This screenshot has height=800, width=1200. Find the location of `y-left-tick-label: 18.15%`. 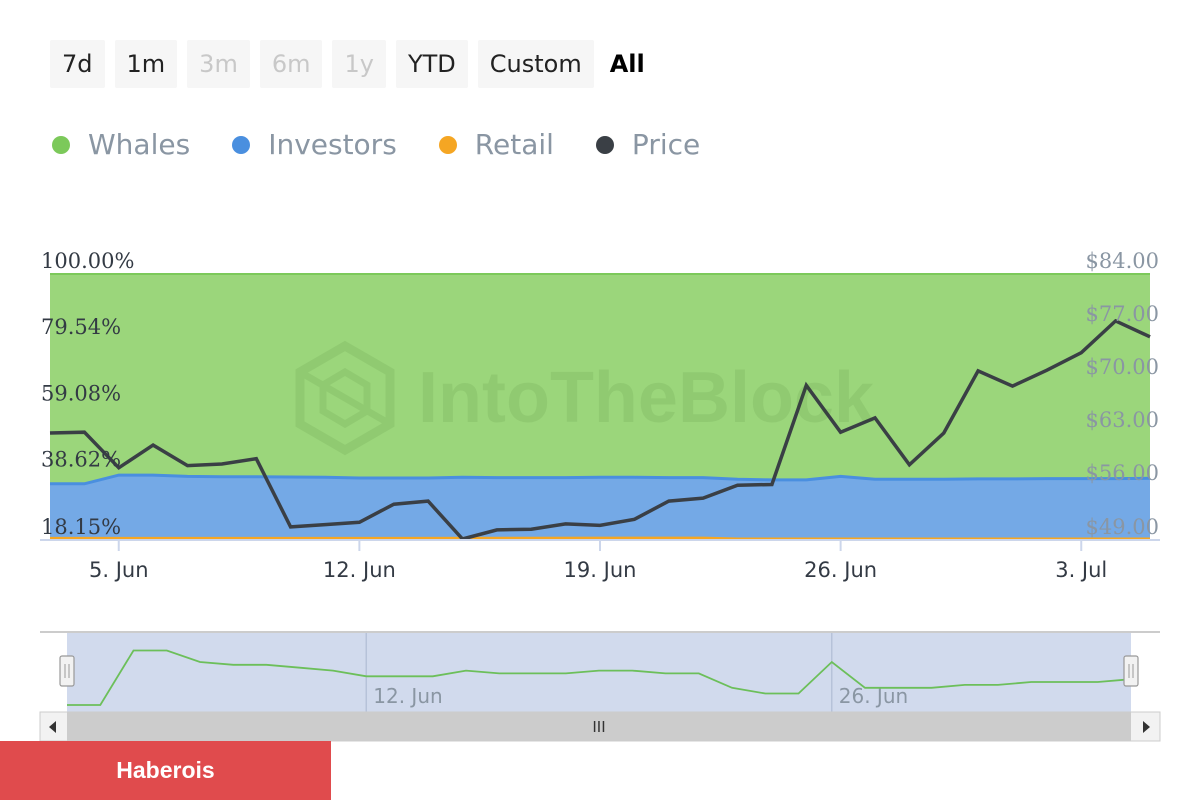

y-left-tick-label: 18.15% is located at coordinates (81, 527).